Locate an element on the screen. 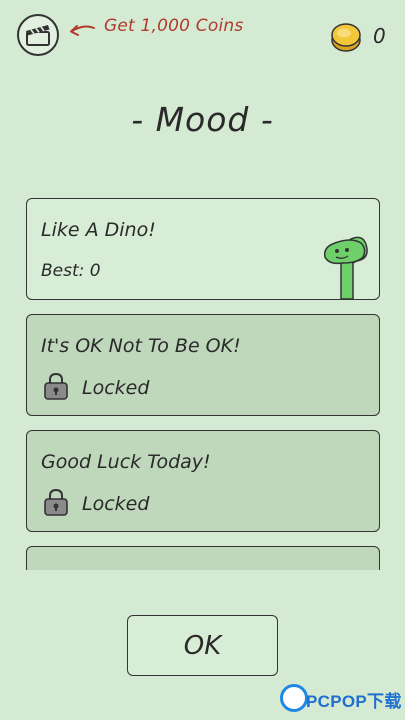 The height and width of the screenshot is (720, 405). top-bar: Get 1,000 Coins 0 is located at coordinates (202, 35).